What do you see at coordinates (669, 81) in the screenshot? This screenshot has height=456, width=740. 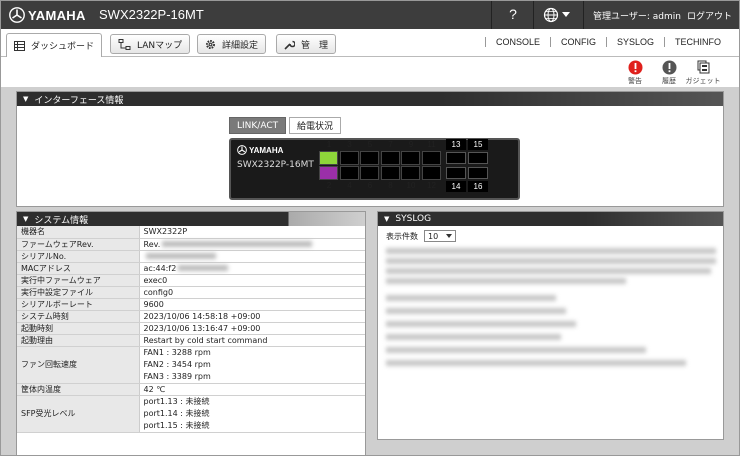 I see `history-label: 履歴` at bounding box center [669, 81].